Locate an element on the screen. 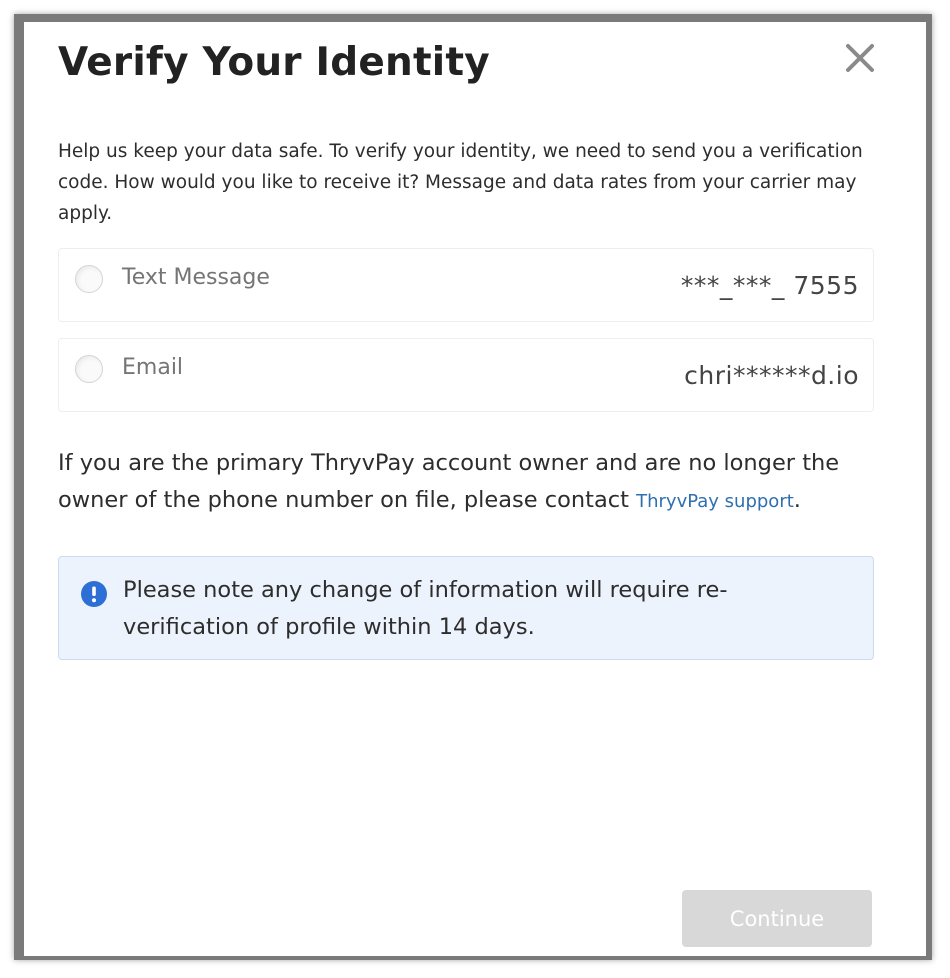 This screenshot has width=950, height=978. text-message-option: Text Message ***_***_ 7555 is located at coordinates (466, 285).